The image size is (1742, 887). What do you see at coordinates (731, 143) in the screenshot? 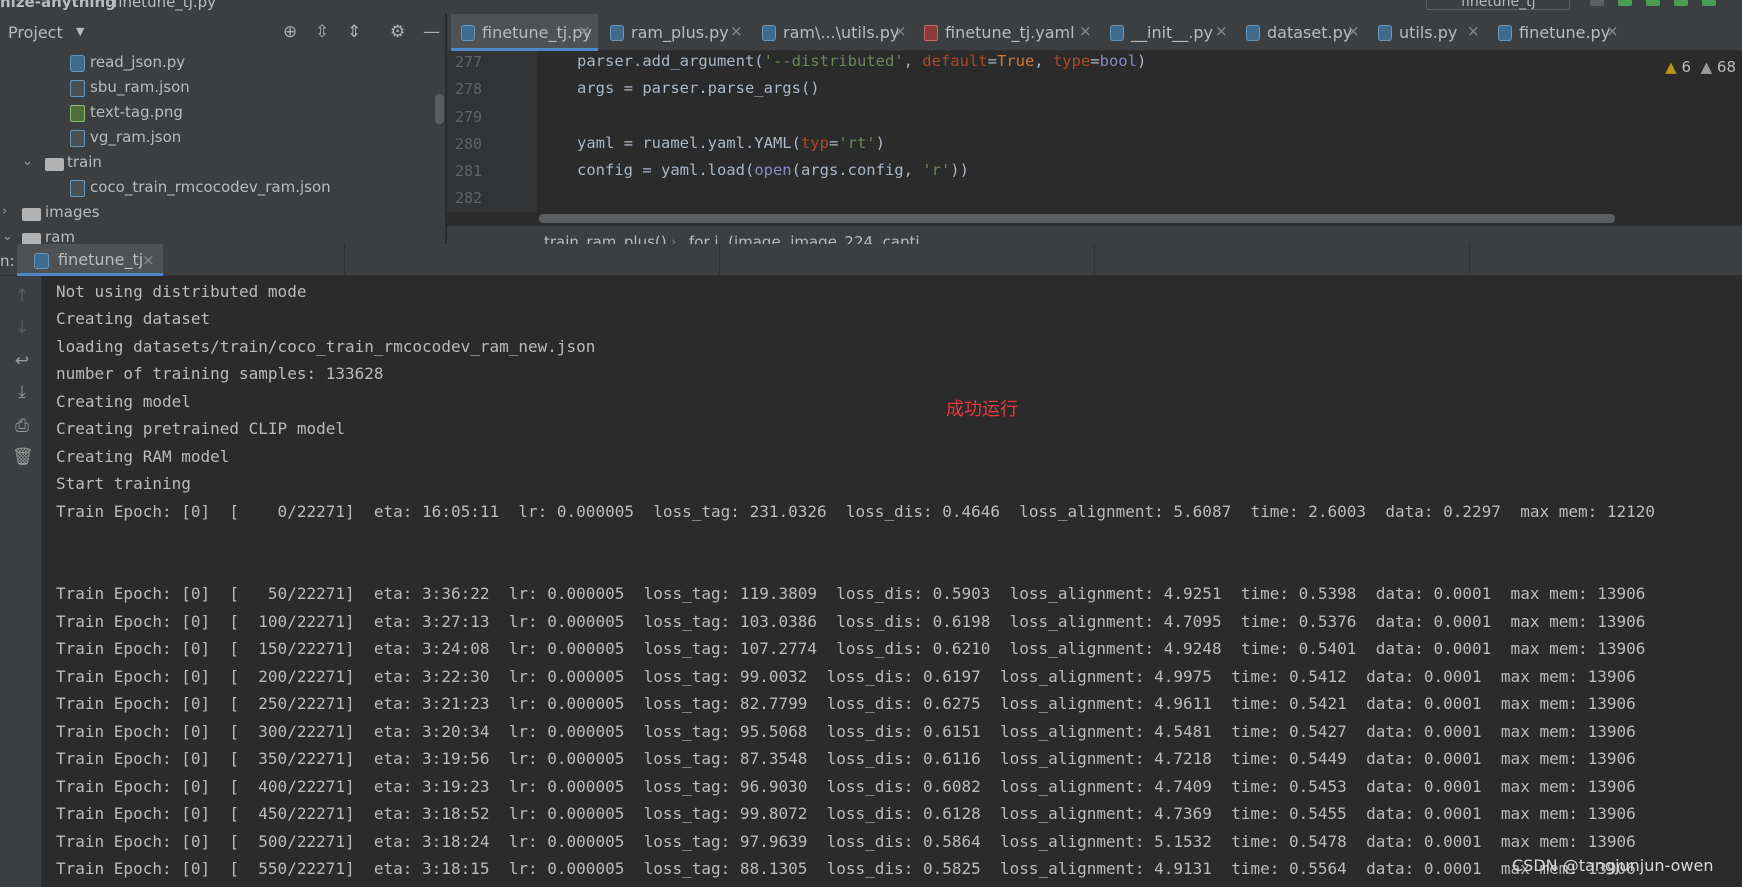
I see `code-line: yaml = ruamel.yaml.YAML(typ='rt')` at bounding box center [731, 143].